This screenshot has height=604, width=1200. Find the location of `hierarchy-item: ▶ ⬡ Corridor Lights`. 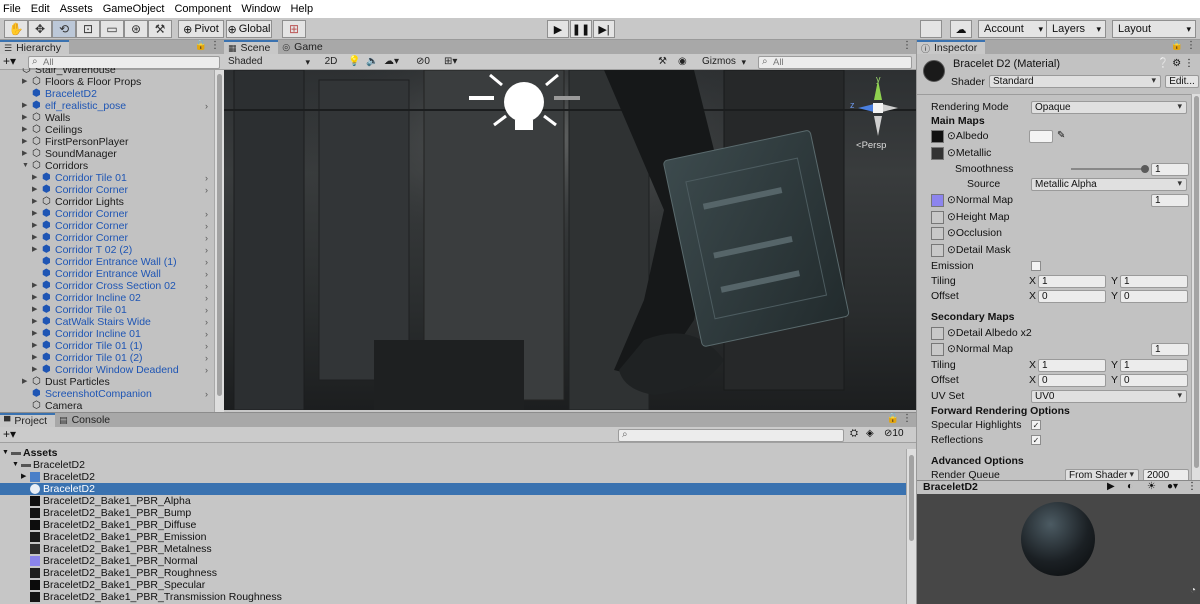

hierarchy-item: ▶ ⬡ Corridor Lights is located at coordinates (107, 202).